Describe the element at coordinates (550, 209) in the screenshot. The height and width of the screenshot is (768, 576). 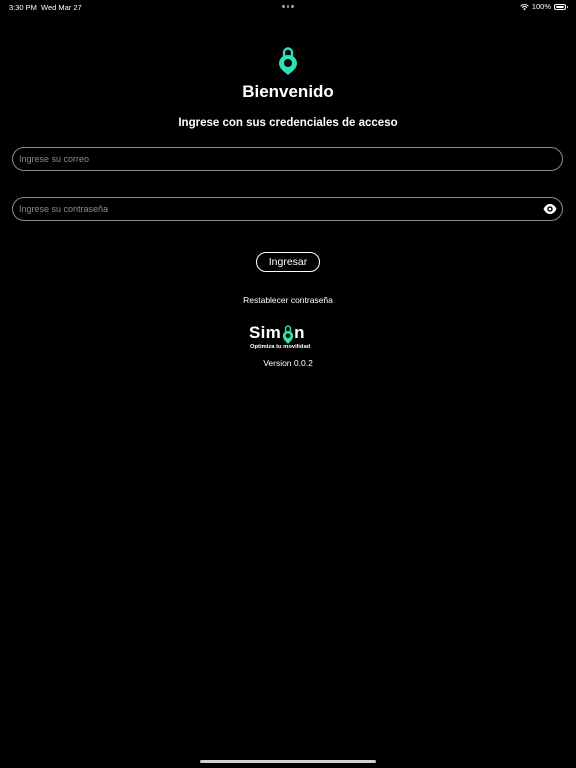
I see `eye-icon` at that location.